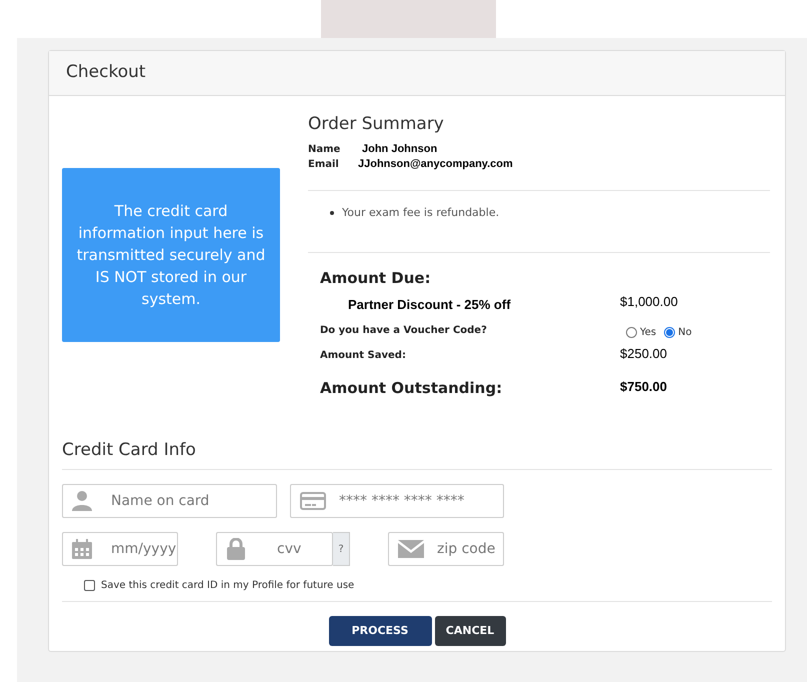 This screenshot has width=807, height=682. Describe the element at coordinates (82, 501) in the screenshot. I see `person-icon` at that location.